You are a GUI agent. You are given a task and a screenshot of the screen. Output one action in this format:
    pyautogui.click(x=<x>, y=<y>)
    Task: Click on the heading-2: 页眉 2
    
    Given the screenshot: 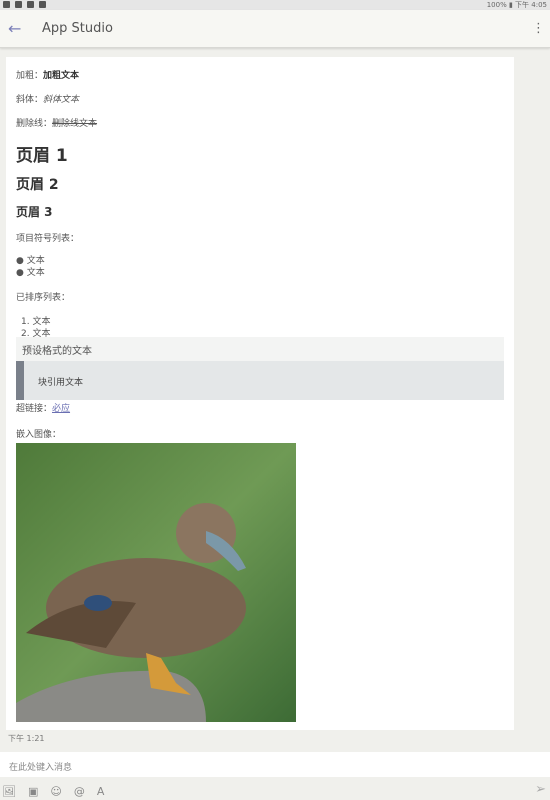 What is the action you would take?
    pyautogui.click(x=37, y=185)
    